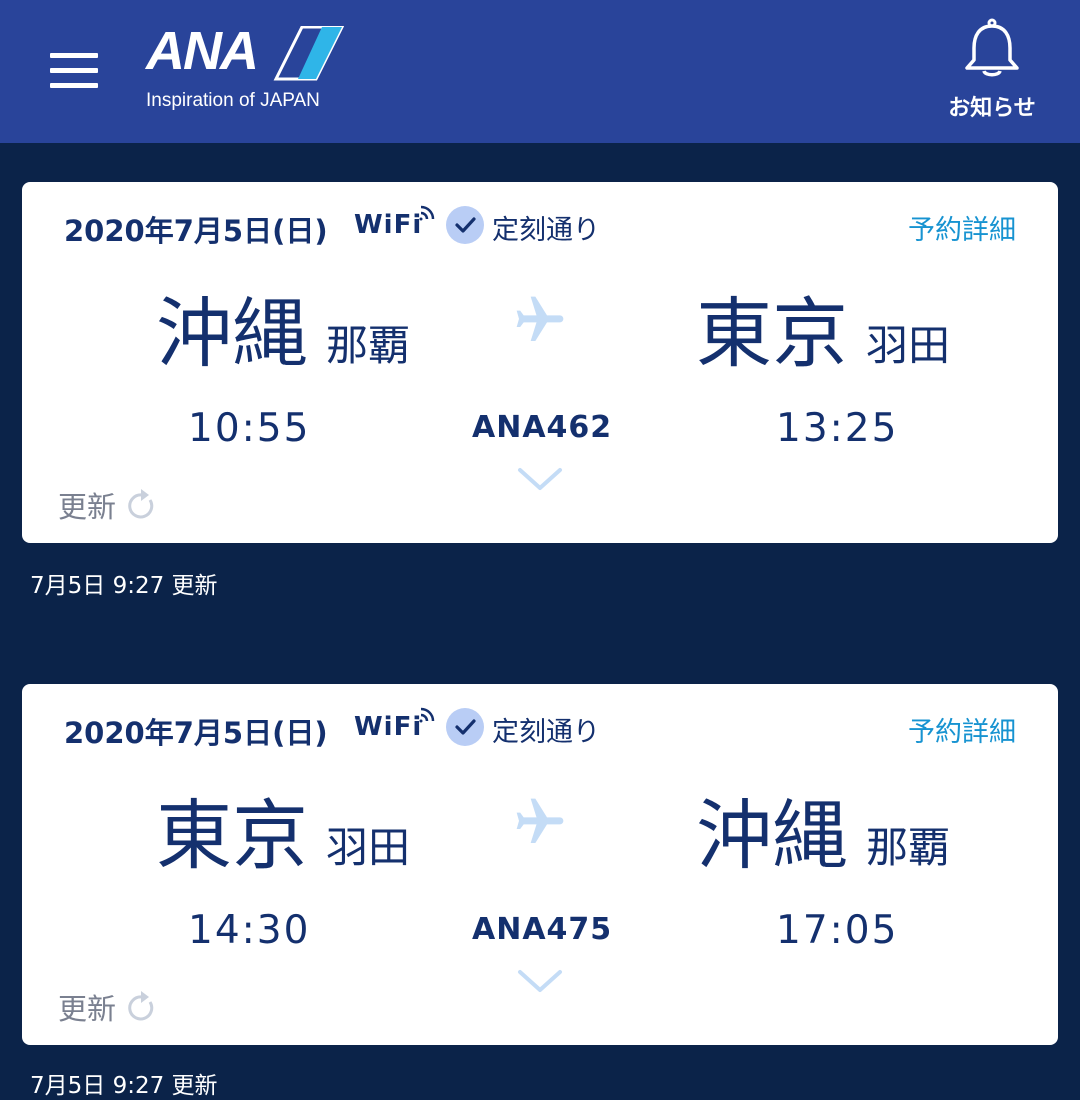 This screenshot has height=1100, width=1080. Describe the element at coordinates (772, 835) in the screenshot. I see `destination-city: 沖縄` at that location.